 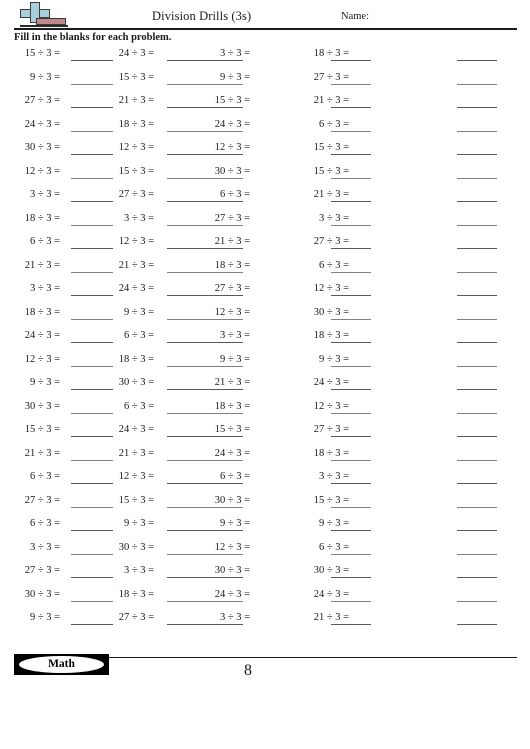 What do you see at coordinates (265, 58) in the screenshot?
I see `problem-row: 15 ÷ 3 = 24 ÷ 3 = 3 ÷ 3 = 18 ÷ 3 =` at bounding box center [265, 58].